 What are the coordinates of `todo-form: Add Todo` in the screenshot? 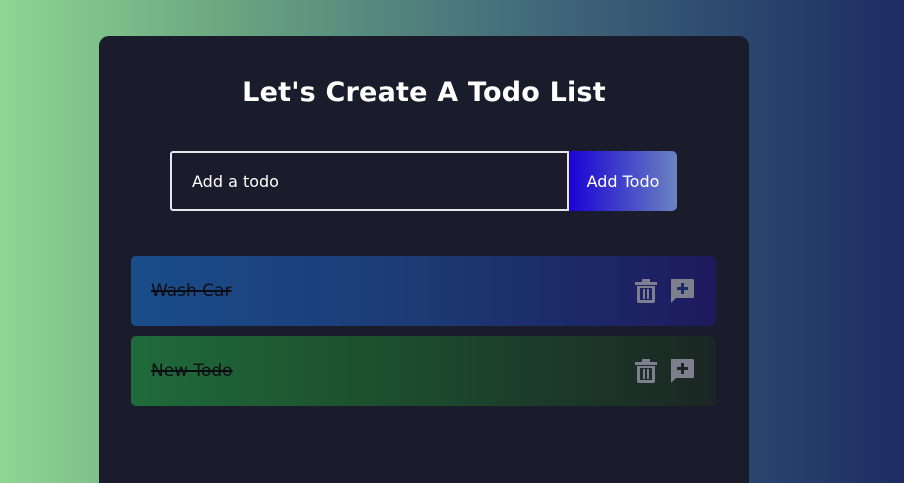 It's located at (423, 181).